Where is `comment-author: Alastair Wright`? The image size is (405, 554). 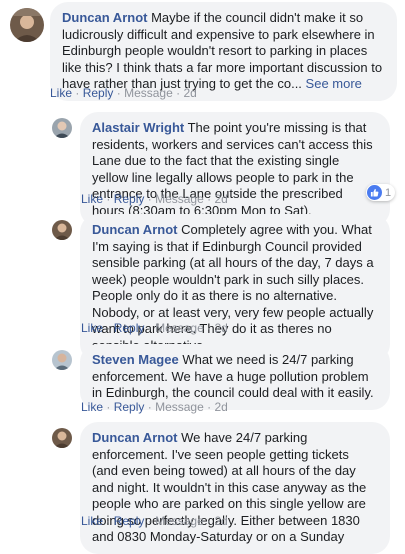 comment-author: Alastair Wright is located at coordinates (138, 127).